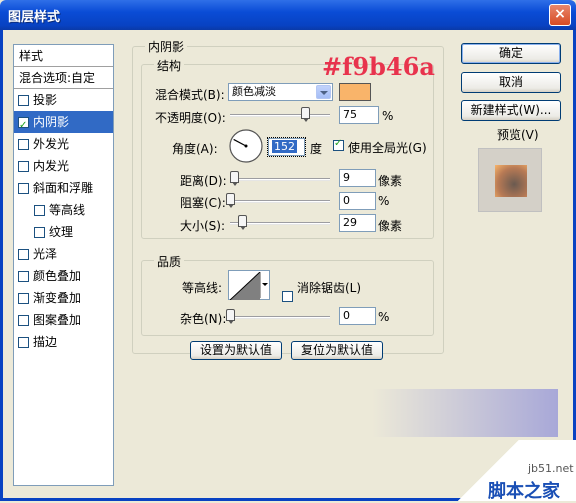 This screenshot has height=503, width=576. I want to click on choke-value: 0, so click(346, 200).